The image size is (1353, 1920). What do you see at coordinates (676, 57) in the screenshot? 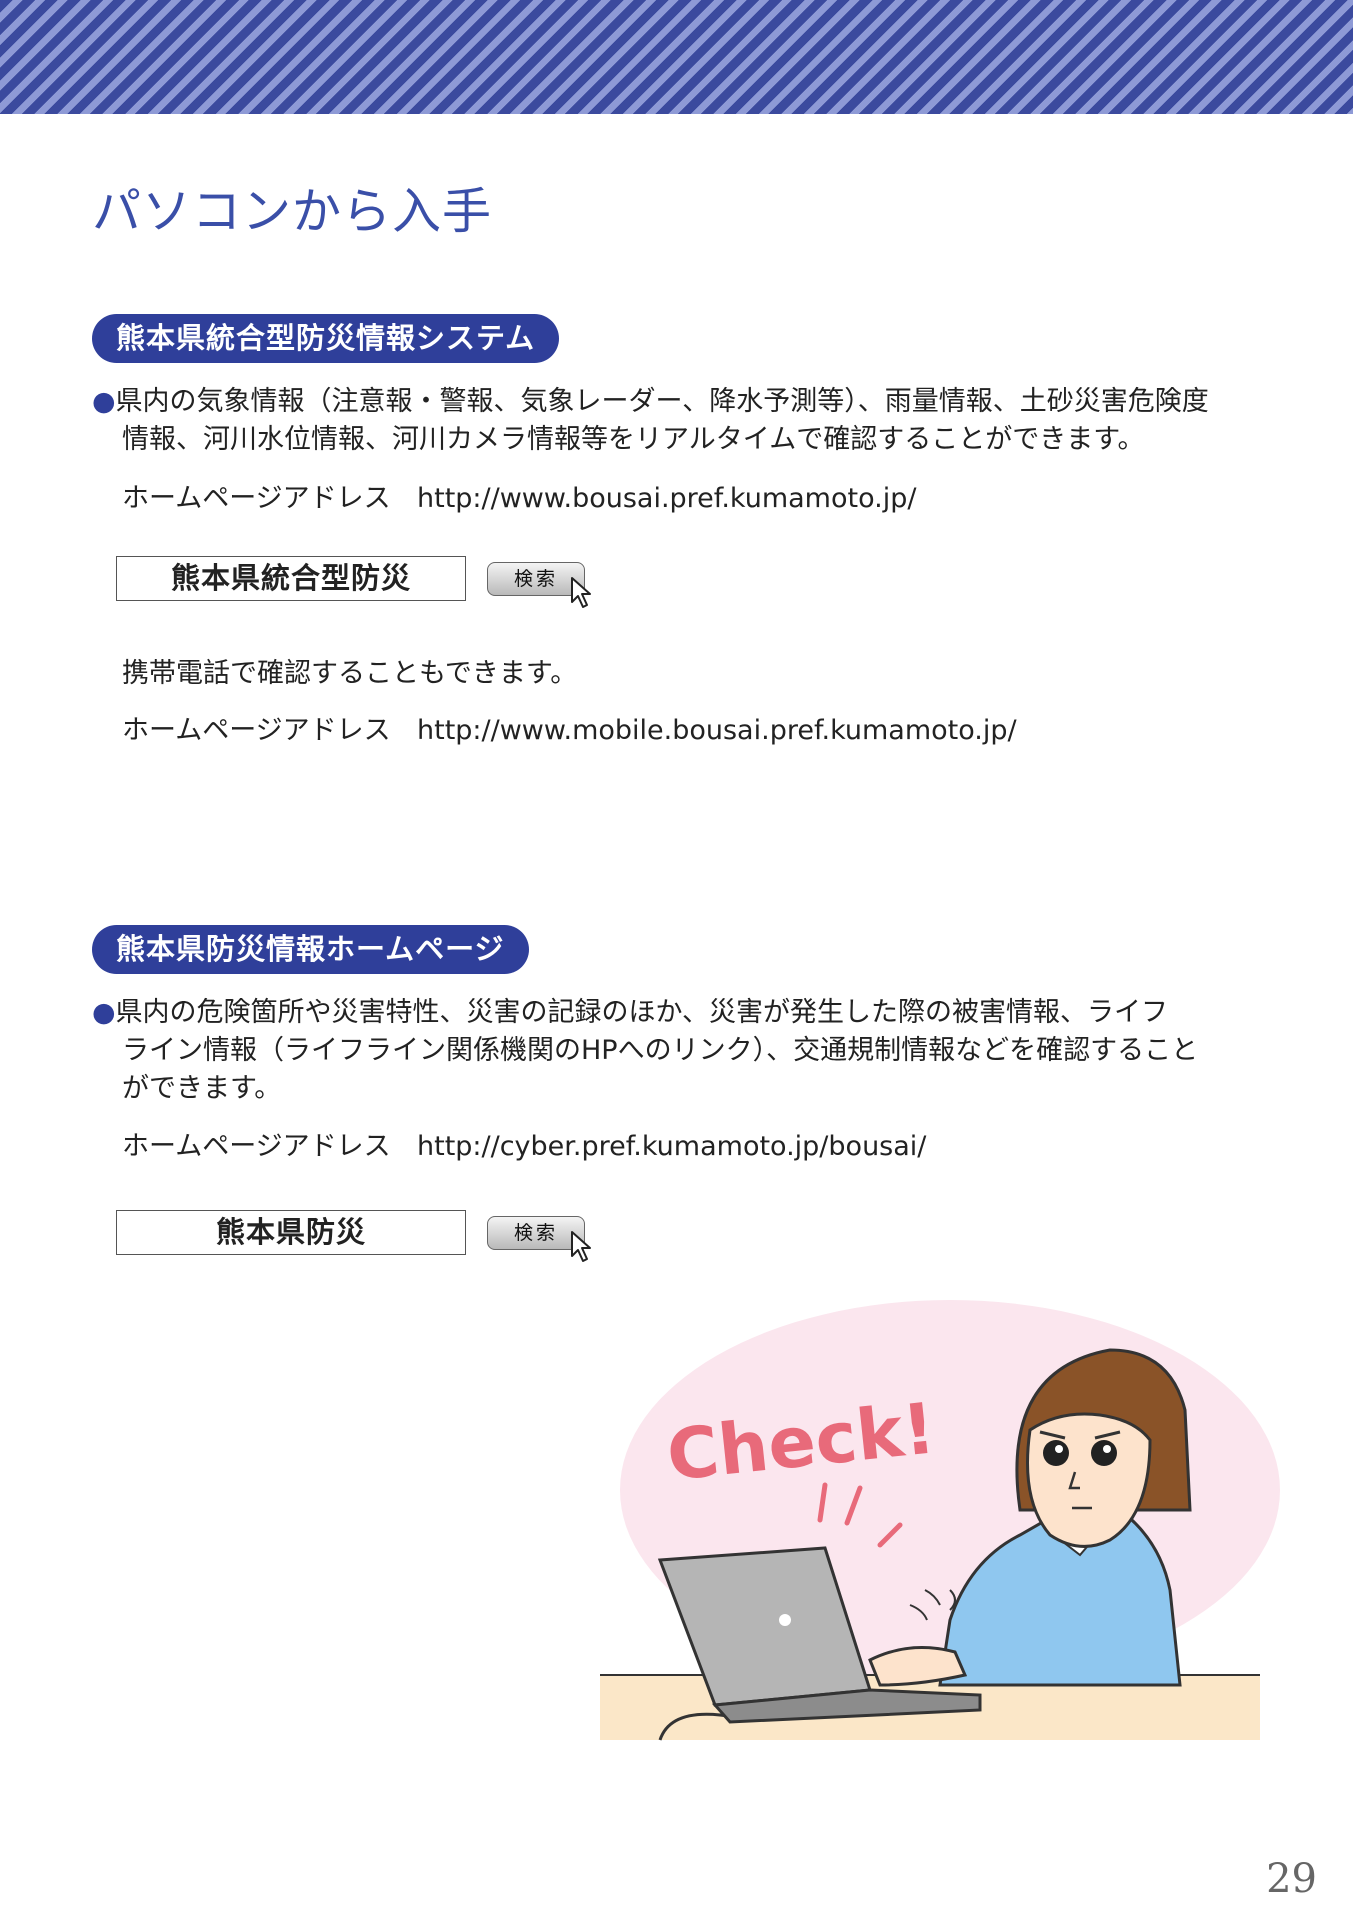
I see `header-stripe-band` at bounding box center [676, 57].